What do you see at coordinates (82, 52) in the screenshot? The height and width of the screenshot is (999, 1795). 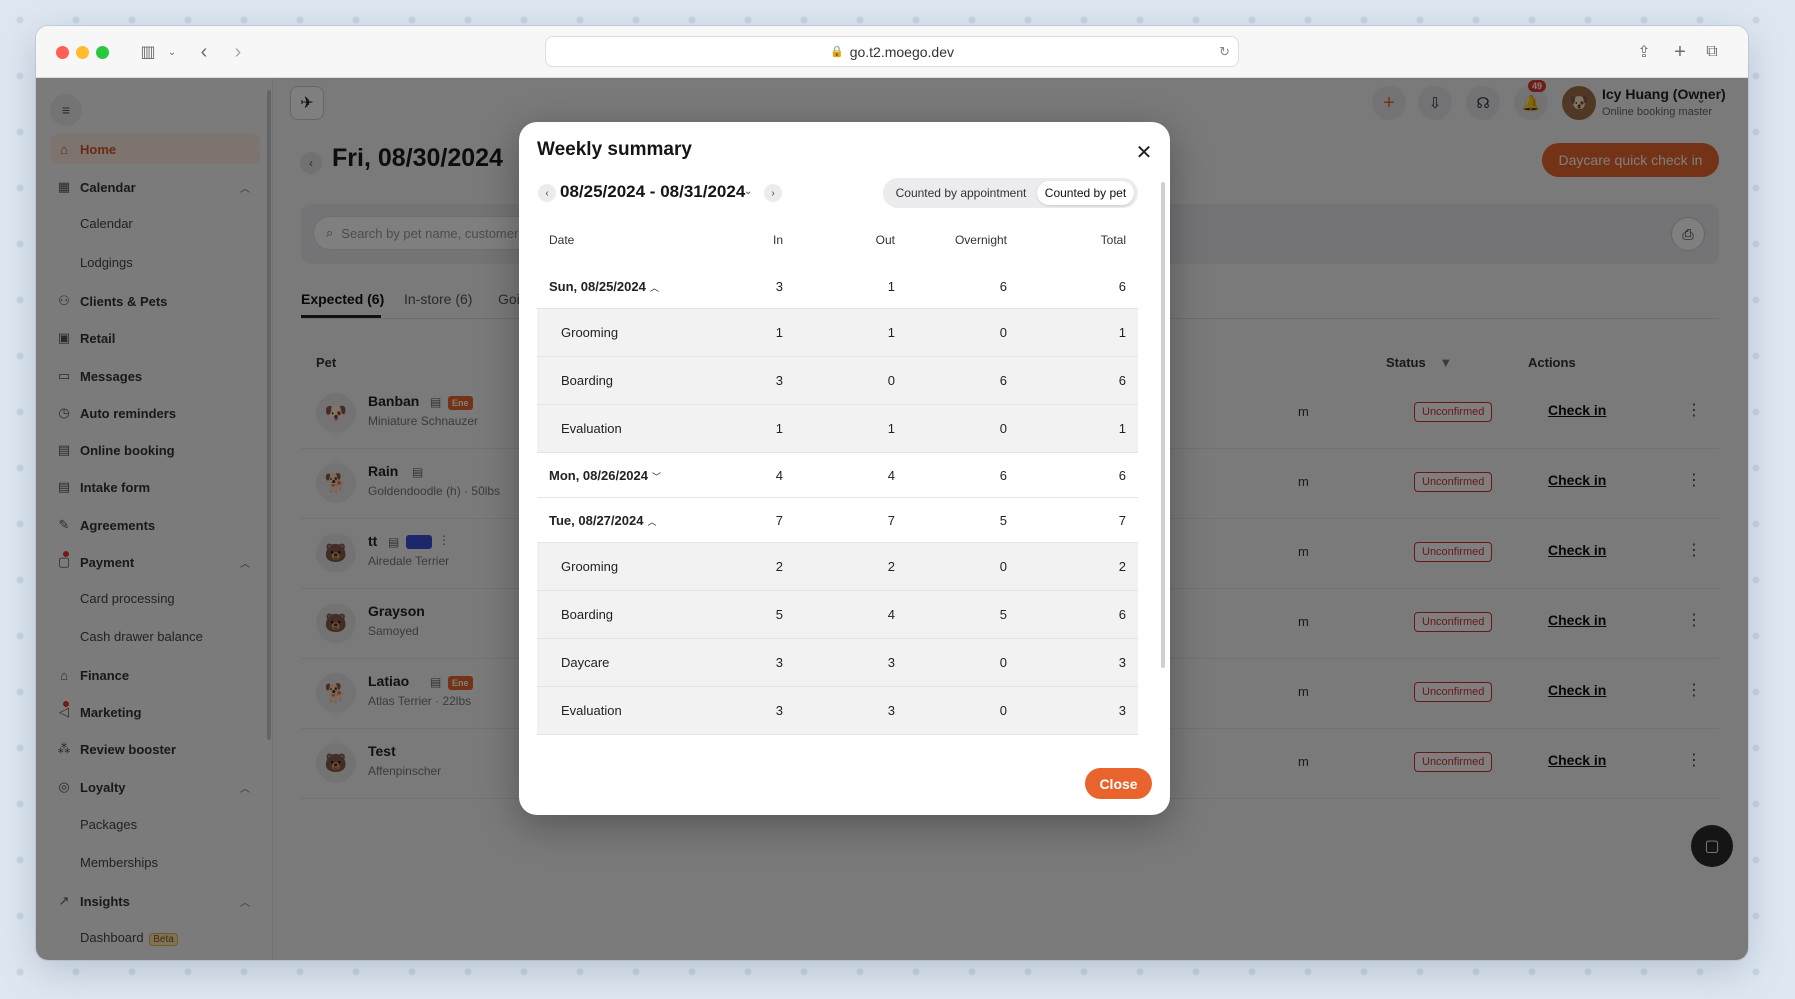 I see `minimize-window-button` at bounding box center [82, 52].